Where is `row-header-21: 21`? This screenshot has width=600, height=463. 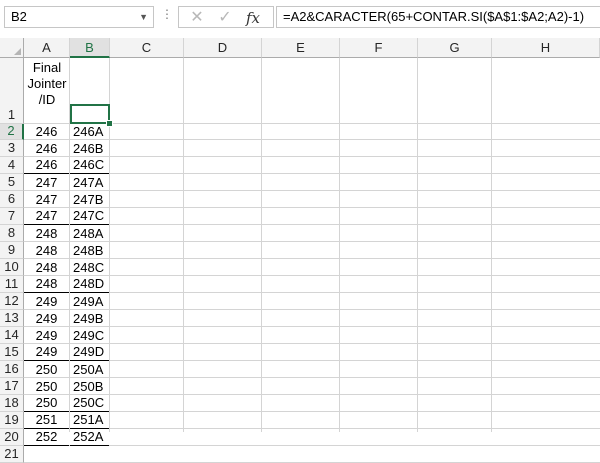 row-header-21: 21 is located at coordinates (12, 454).